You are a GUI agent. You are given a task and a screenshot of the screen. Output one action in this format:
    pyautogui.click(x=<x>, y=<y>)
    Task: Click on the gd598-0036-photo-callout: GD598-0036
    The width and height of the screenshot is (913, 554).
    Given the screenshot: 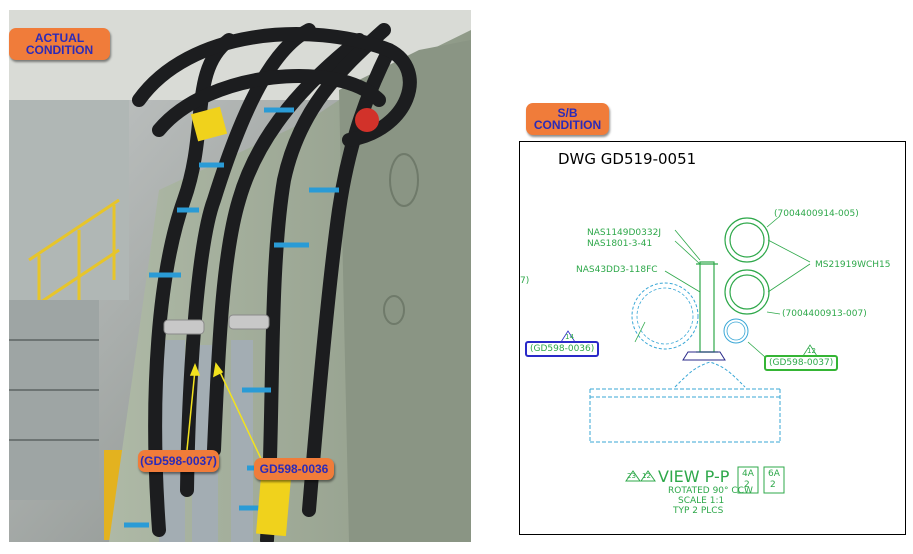 What is the action you would take?
    pyautogui.click(x=294, y=469)
    